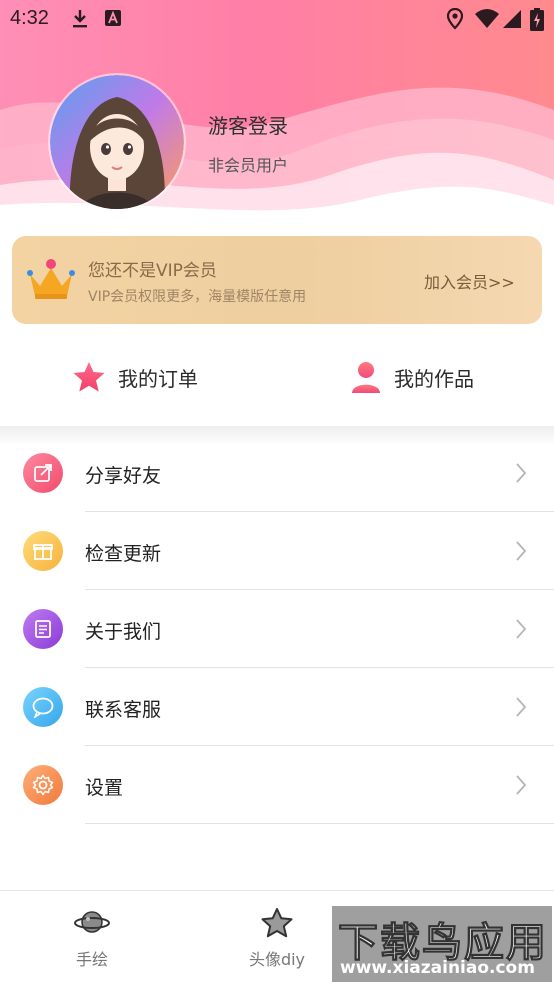 The height and width of the screenshot is (984, 554). What do you see at coordinates (43, 785) in the screenshot?
I see `gear-icon` at bounding box center [43, 785].